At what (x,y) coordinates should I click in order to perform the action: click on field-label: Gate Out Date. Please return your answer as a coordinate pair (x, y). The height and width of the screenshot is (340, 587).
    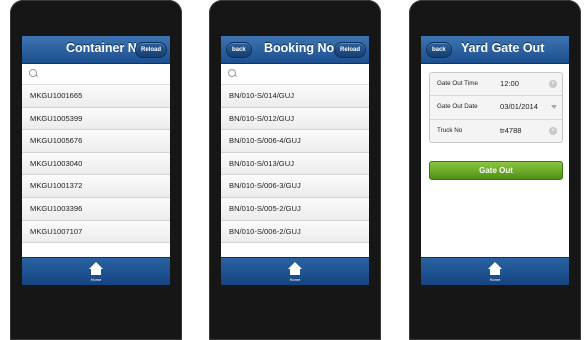
    Looking at the image, I should click on (457, 107).